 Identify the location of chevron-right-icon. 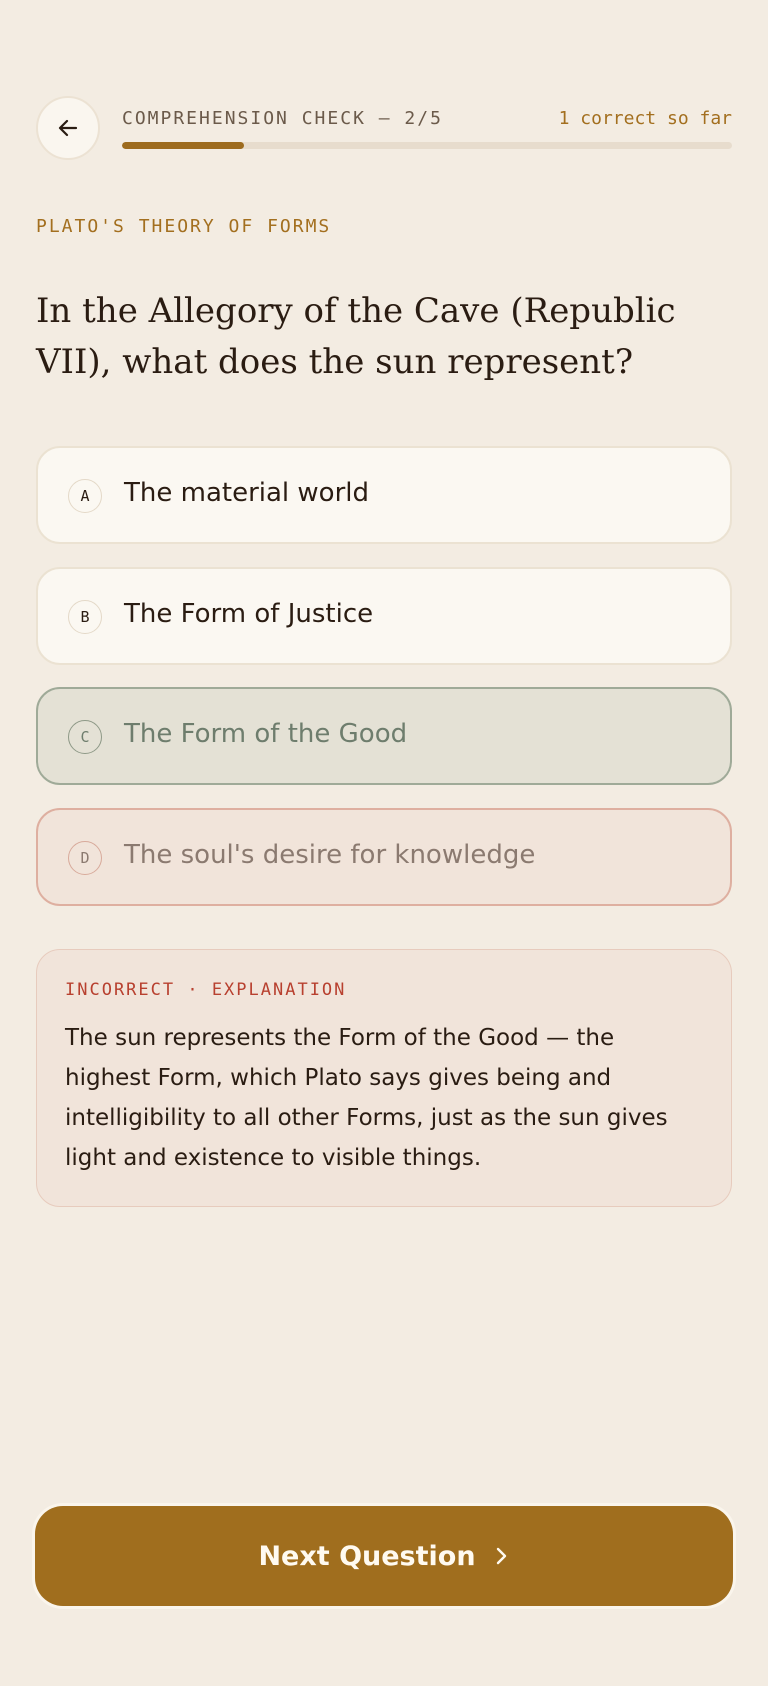
(501, 1556).